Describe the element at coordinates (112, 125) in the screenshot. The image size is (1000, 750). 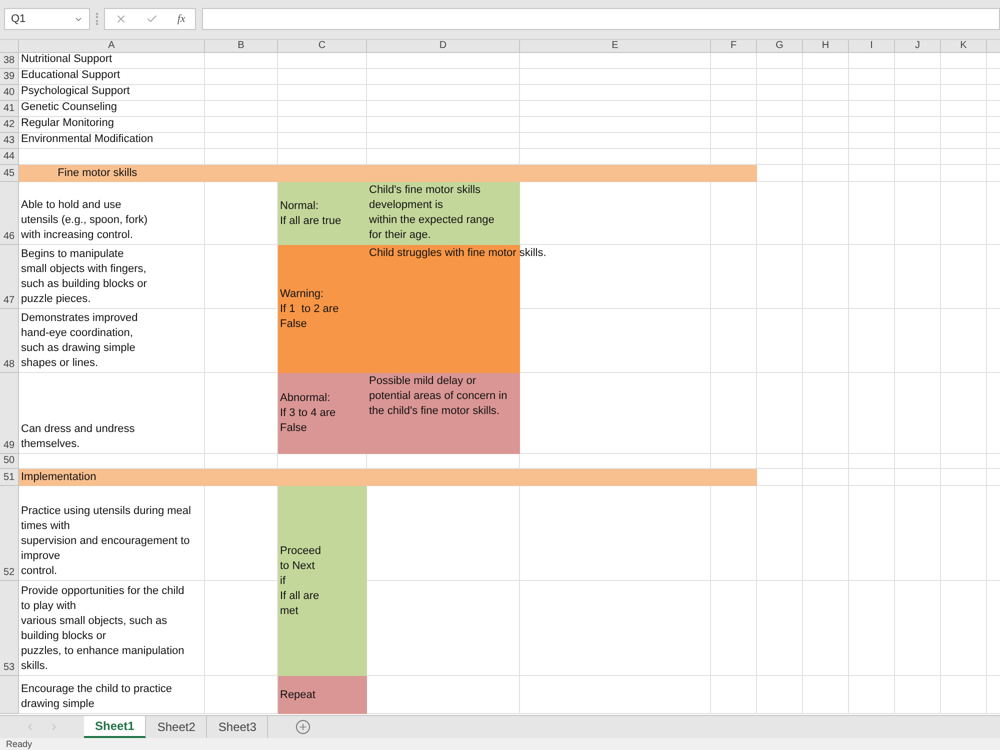
I see `table-cell: Regular Monitoring` at that location.